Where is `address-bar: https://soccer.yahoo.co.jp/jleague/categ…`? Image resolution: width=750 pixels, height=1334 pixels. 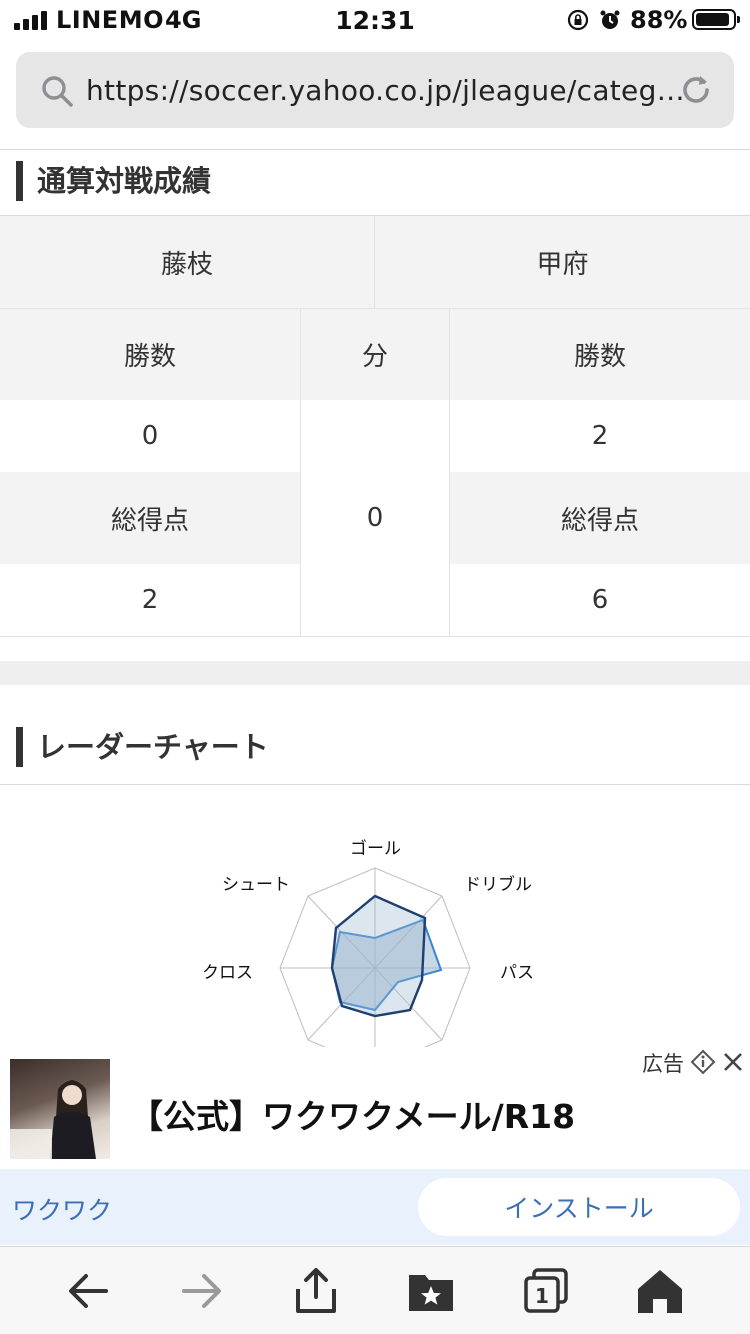
address-bar: https://soccer.yahoo.co.jp/jleague/categ… is located at coordinates (375, 90).